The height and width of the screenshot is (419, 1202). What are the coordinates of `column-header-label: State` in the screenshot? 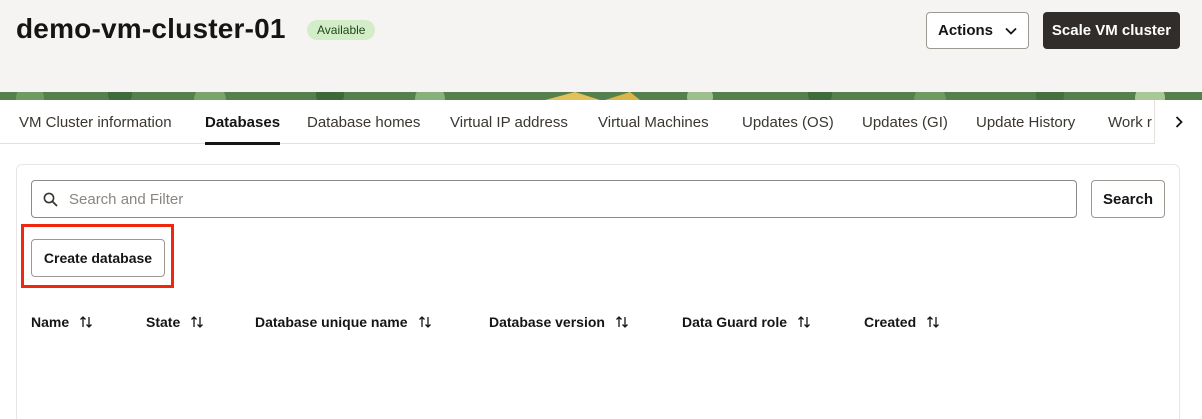 It's located at (163, 322).